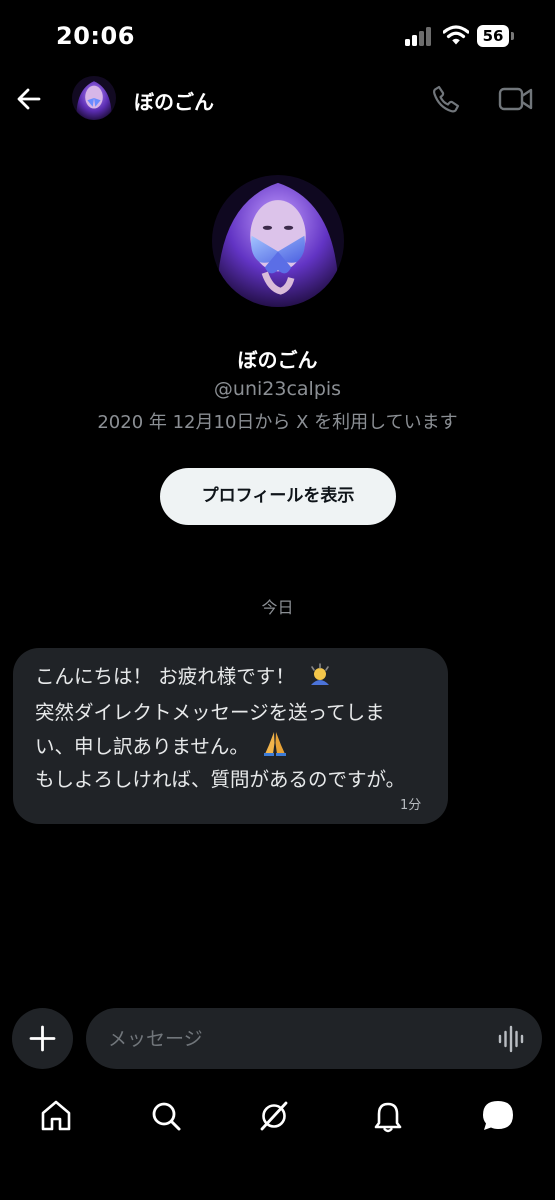  I want to click on add-attachment-button, so click(42, 1038).